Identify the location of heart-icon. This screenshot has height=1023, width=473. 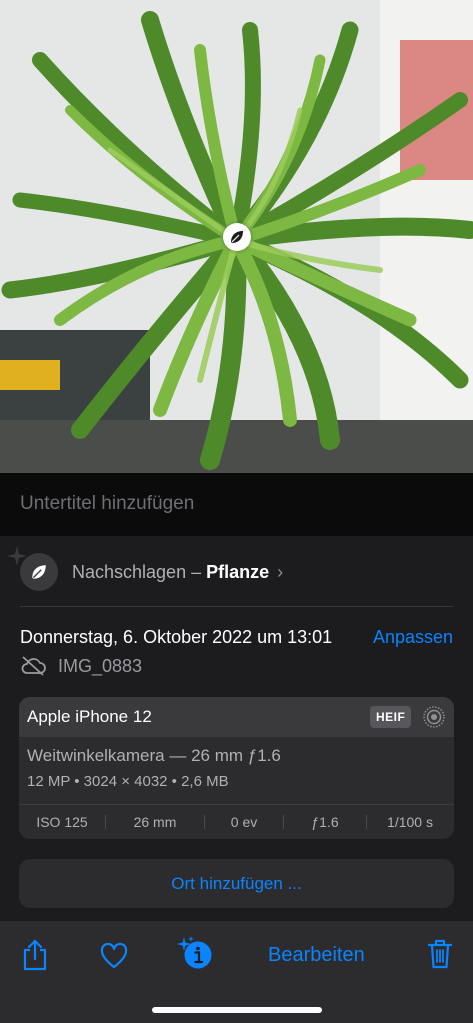
(114, 956).